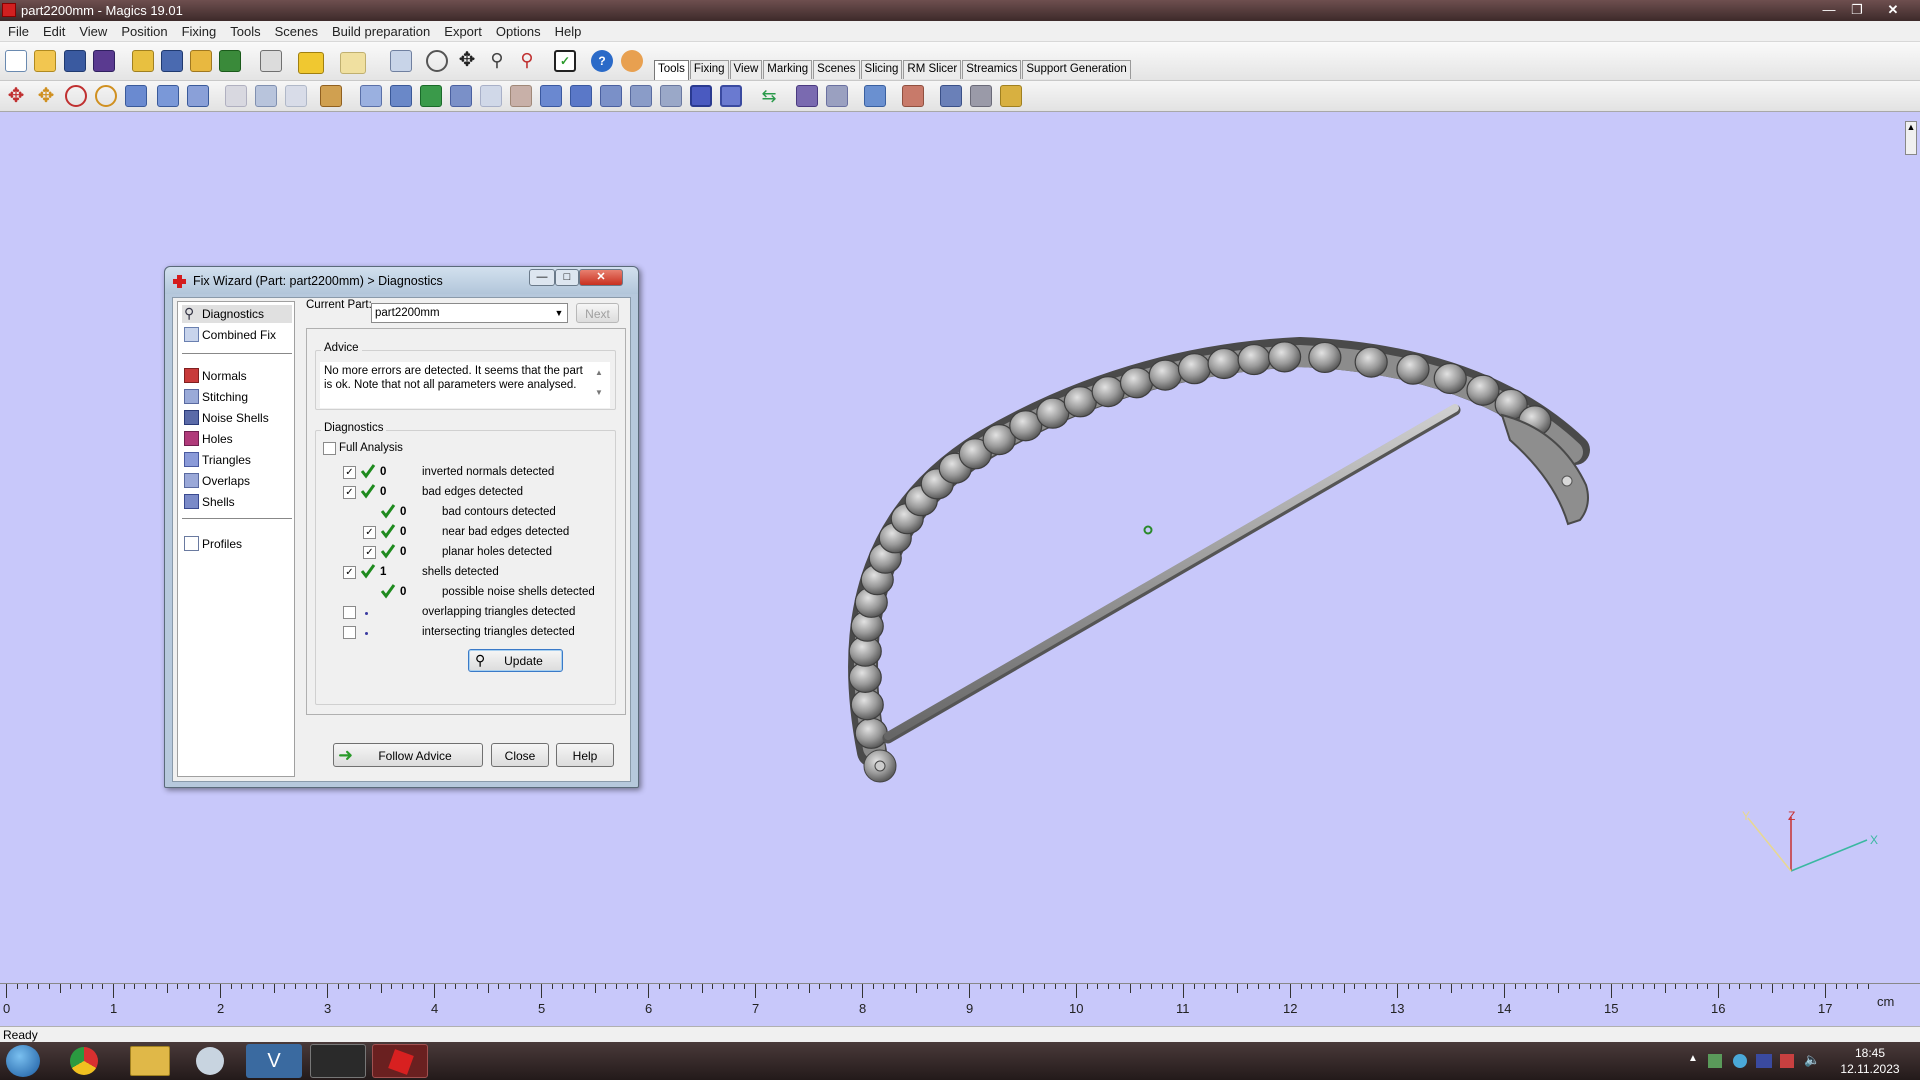 The height and width of the screenshot is (1080, 1920). Describe the element at coordinates (932, 69) in the screenshot. I see `tab-rm-slicer: RM Slicer` at that location.